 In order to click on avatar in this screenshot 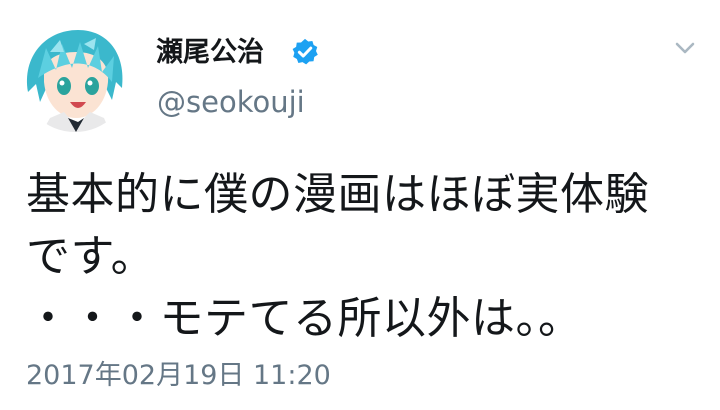, I will do `click(75, 77)`.